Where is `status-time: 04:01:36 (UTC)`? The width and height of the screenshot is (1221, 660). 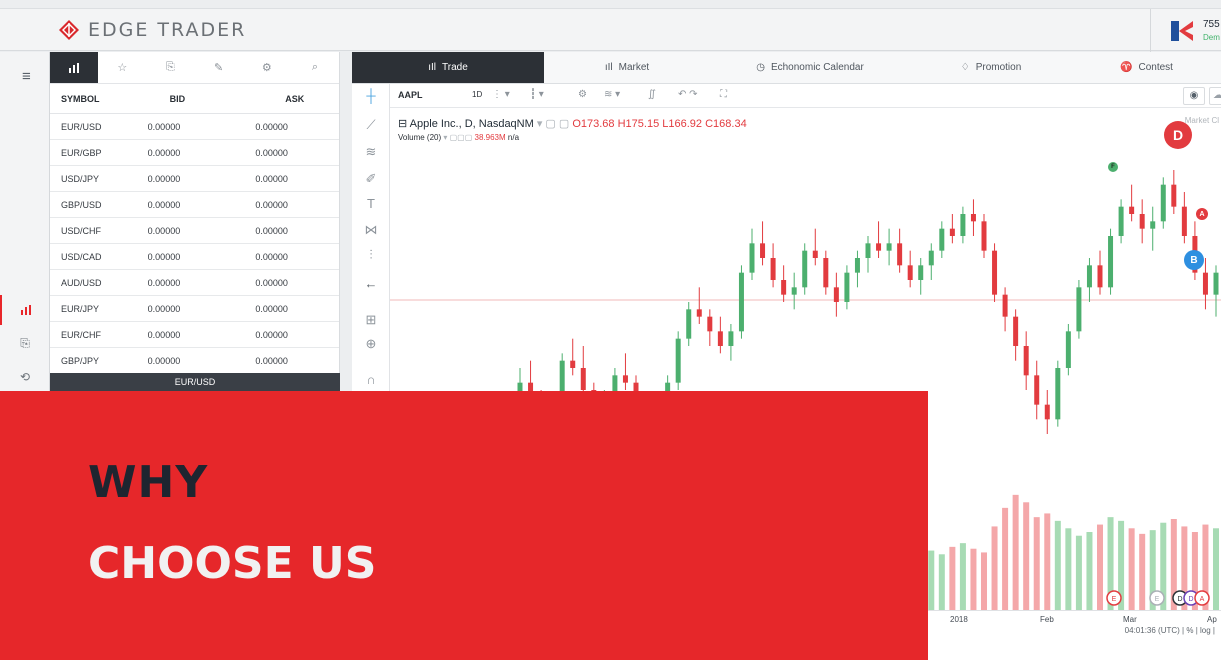 status-time: 04:01:36 (UTC) is located at coordinates (1152, 630).